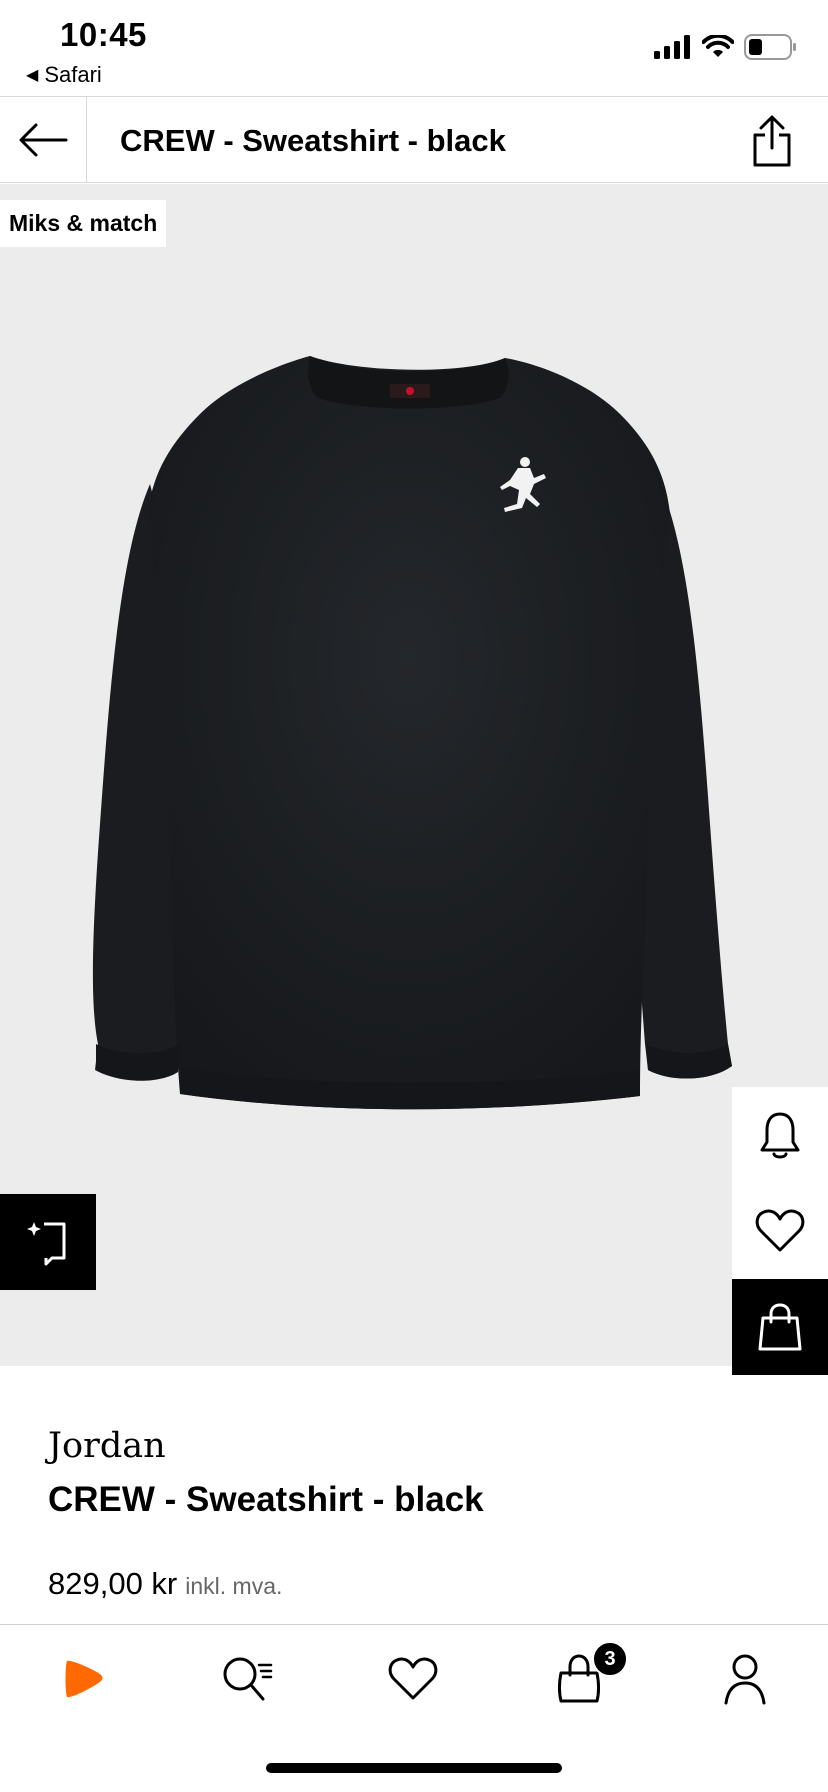 This screenshot has width=828, height=1792. I want to click on user-icon, so click(745, 1679).